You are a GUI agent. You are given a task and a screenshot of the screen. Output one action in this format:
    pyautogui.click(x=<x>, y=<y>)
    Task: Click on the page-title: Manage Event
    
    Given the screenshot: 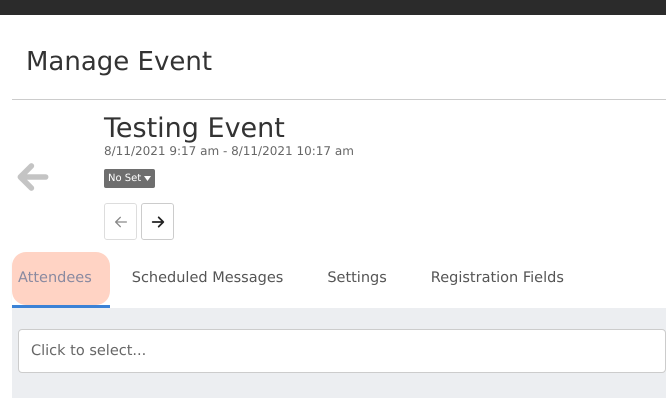 What is the action you would take?
    pyautogui.click(x=120, y=62)
    